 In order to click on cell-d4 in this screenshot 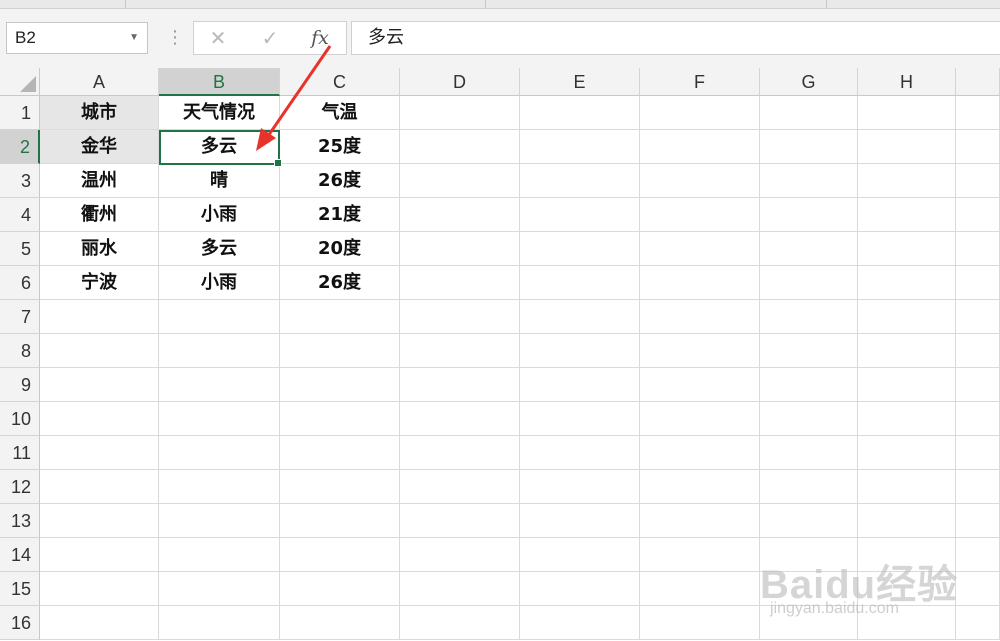, I will do `click(460, 215)`.